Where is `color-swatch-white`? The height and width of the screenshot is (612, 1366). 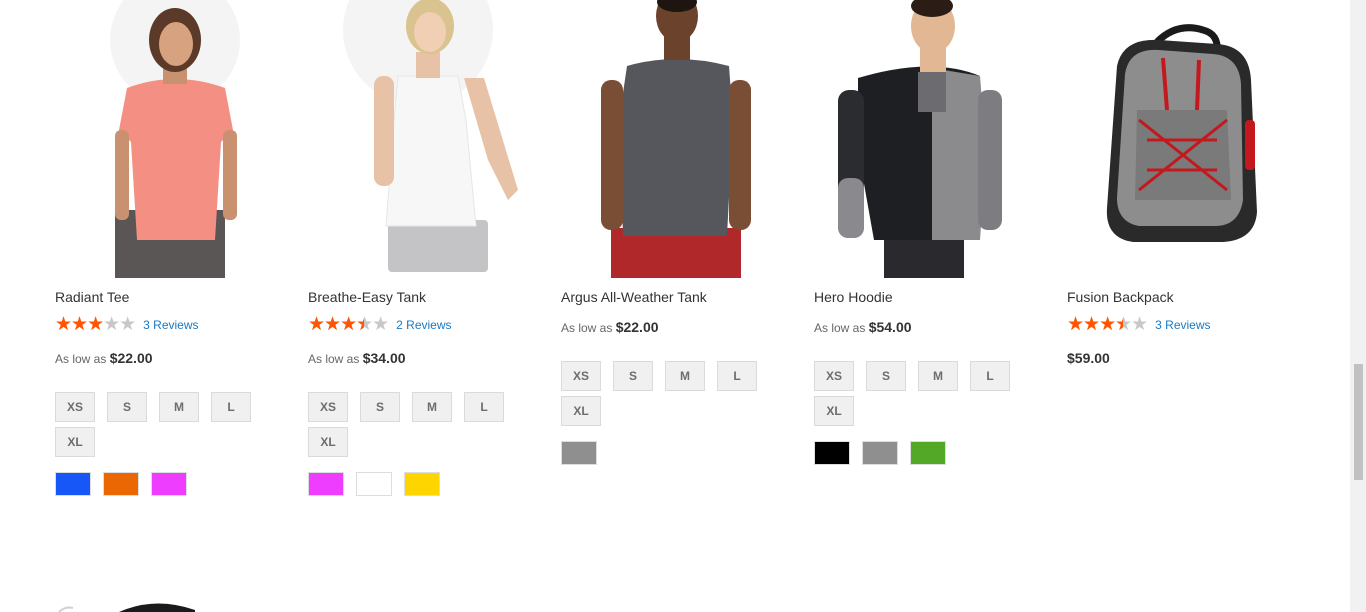
color-swatch-white is located at coordinates (374, 484).